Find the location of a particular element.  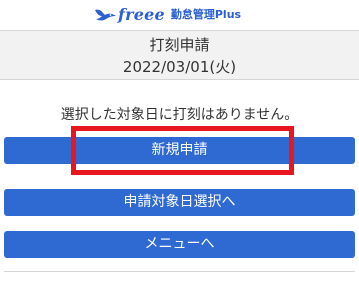

bird-logo-icon is located at coordinates (105, 15).